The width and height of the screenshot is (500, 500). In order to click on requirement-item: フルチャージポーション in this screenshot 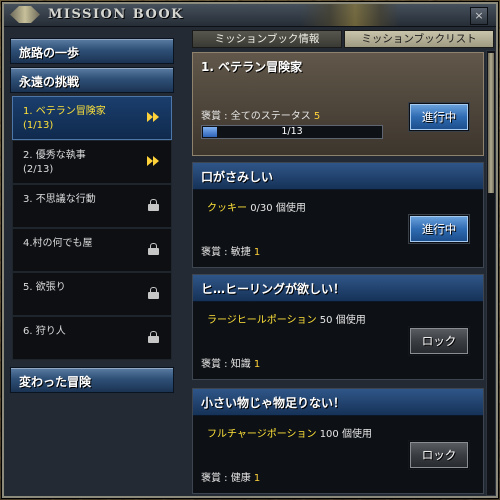, I will do `click(262, 434)`.